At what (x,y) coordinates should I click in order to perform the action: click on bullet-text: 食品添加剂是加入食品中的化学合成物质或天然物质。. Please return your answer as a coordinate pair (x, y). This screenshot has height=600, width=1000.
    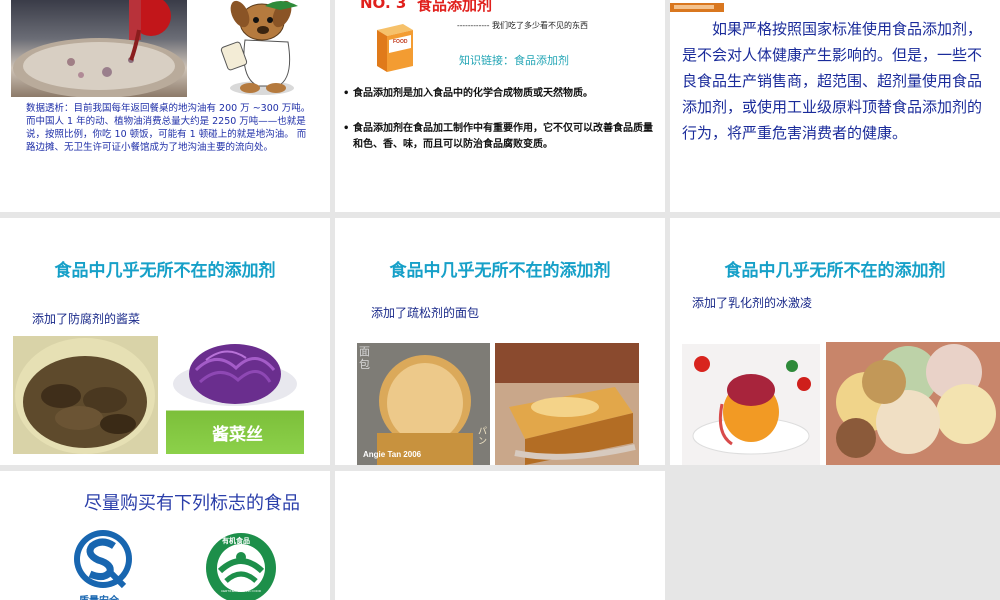
    Looking at the image, I should click on (473, 93).